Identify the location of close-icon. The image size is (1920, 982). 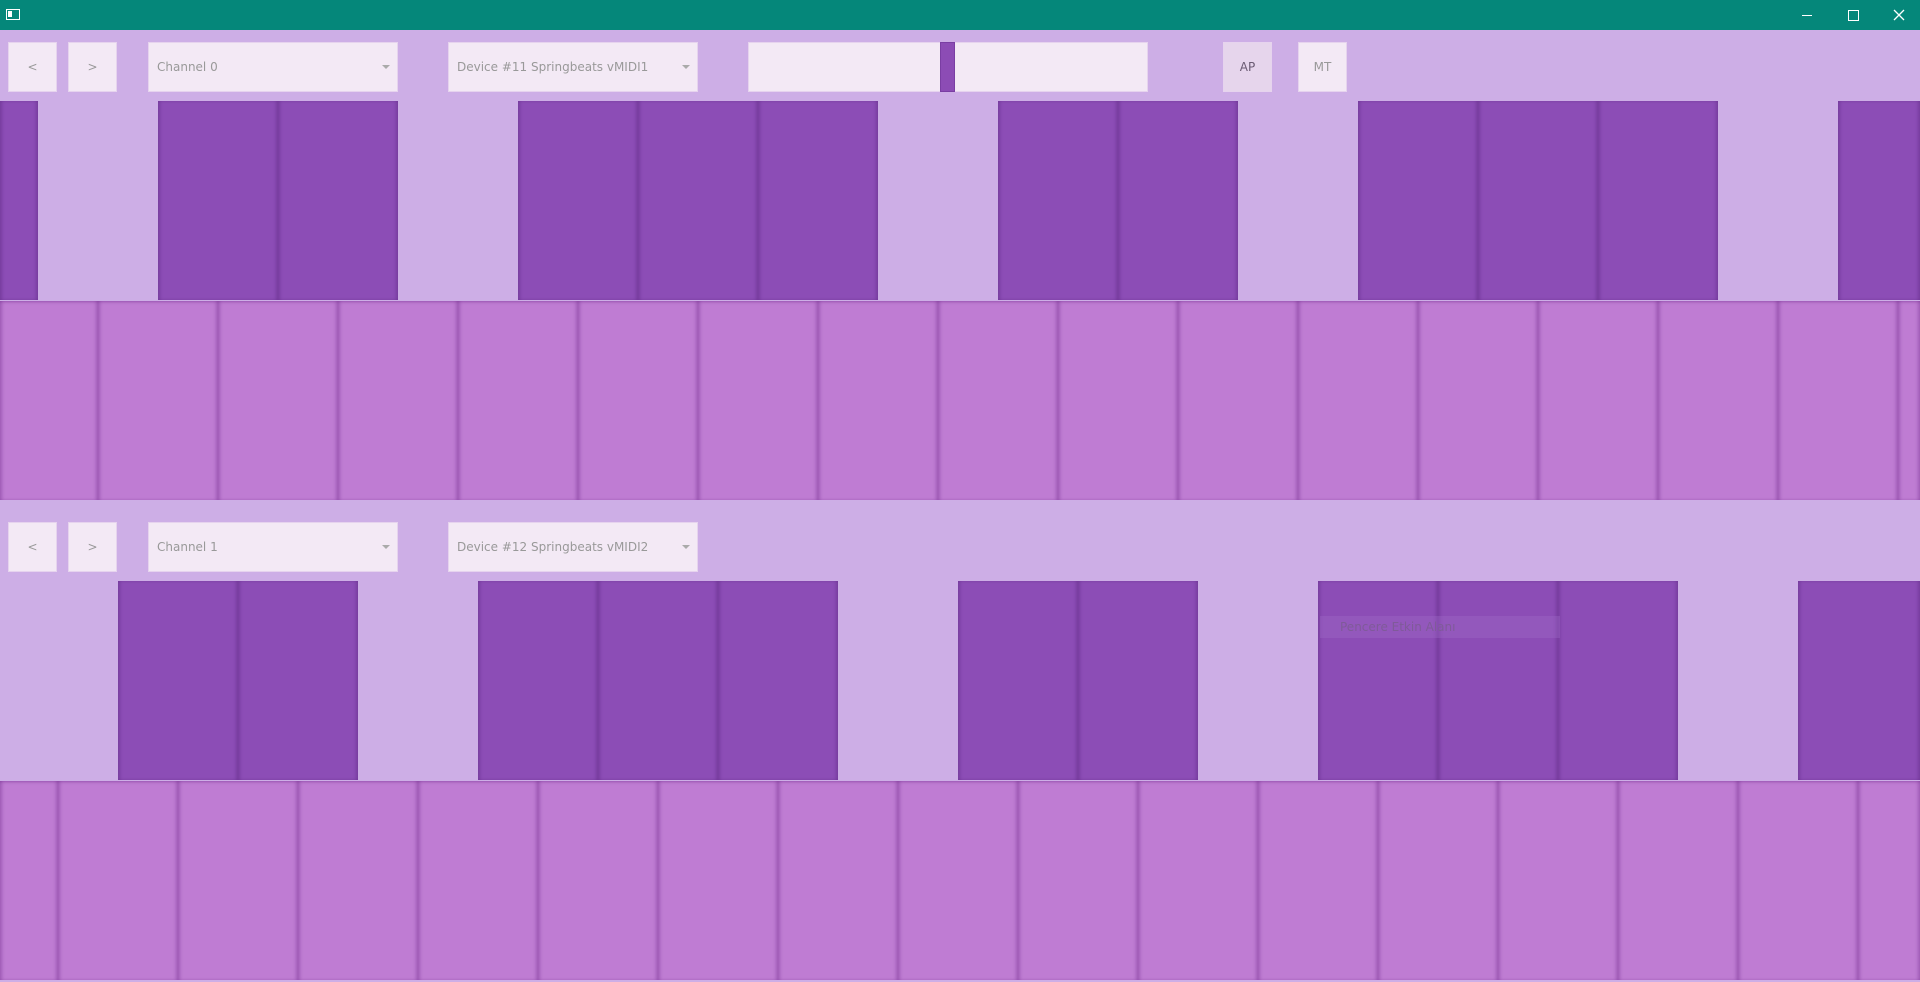
(1898, 15).